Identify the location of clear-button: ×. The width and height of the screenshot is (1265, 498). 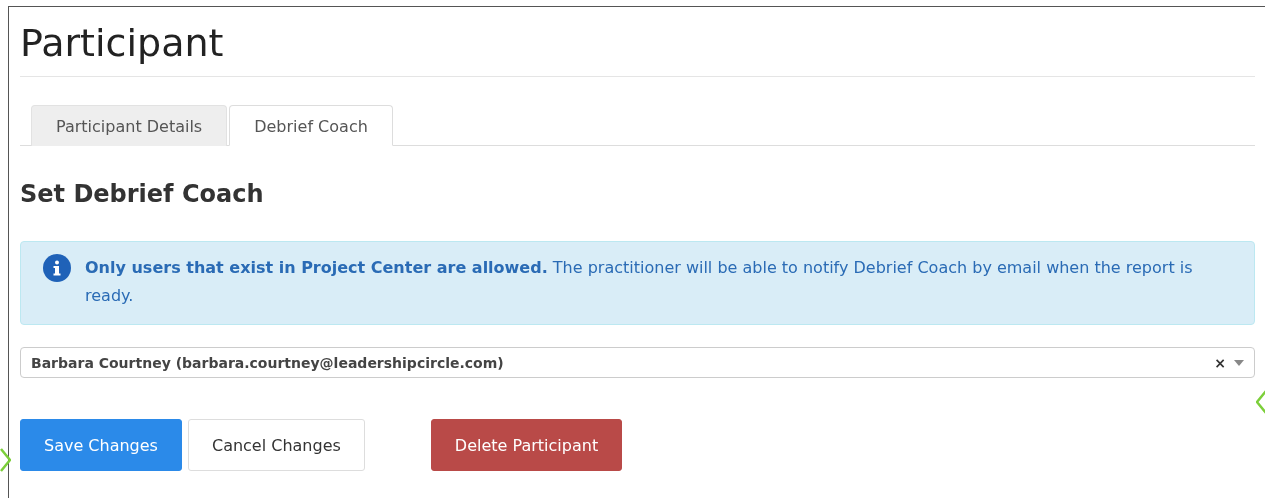
(1220, 362).